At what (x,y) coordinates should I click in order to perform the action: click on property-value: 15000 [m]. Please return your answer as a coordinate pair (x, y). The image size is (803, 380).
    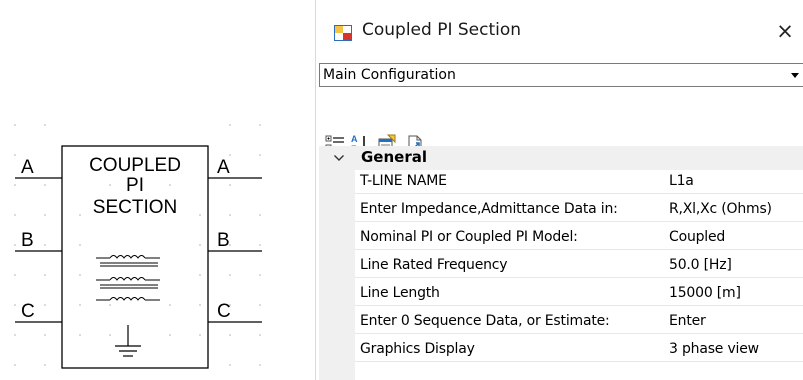
    Looking at the image, I should click on (705, 293).